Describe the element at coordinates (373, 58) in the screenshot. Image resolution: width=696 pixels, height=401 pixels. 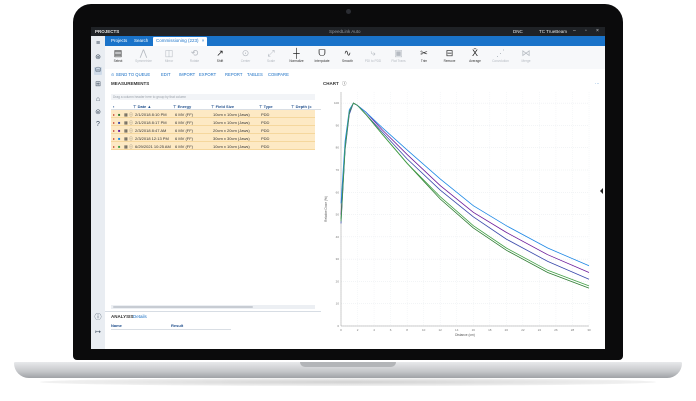
I see `pdi-to-pdd-tool-button: ⤷ PDI to PDD` at that location.